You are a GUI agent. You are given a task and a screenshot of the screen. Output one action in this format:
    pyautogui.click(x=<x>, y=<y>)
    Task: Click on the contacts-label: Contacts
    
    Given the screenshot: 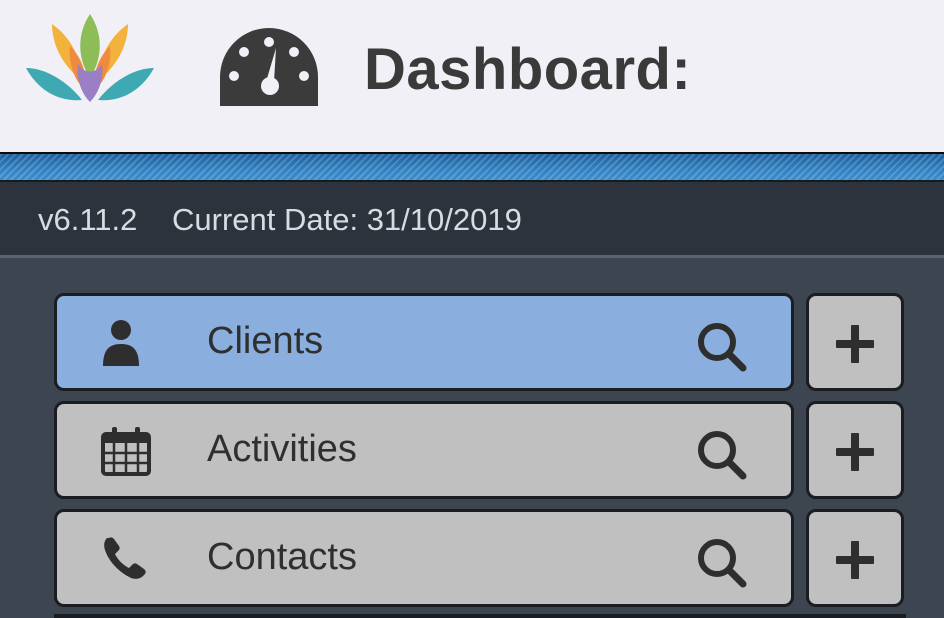 What is the action you would take?
    pyautogui.click(x=282, y=557)
    